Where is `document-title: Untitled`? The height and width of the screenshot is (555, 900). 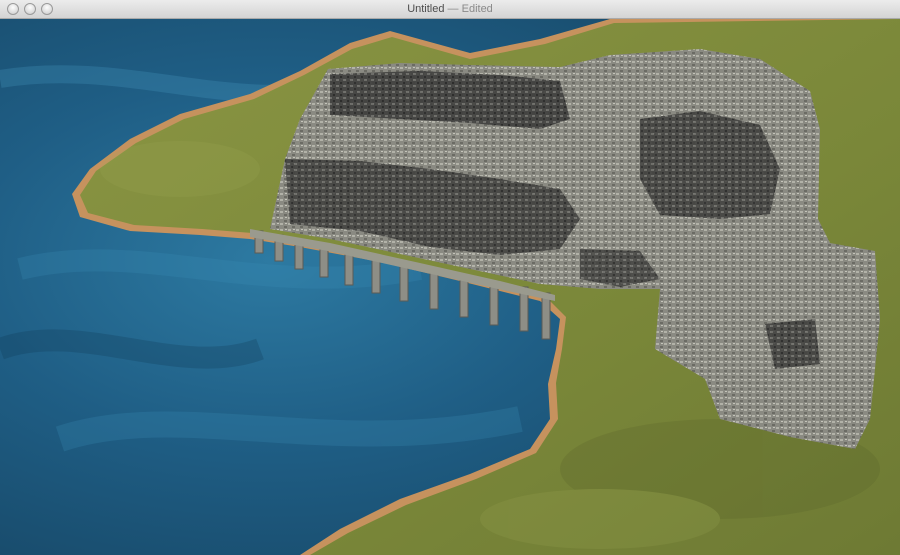 document-title: Untitled is located at coordinates (426, 9).